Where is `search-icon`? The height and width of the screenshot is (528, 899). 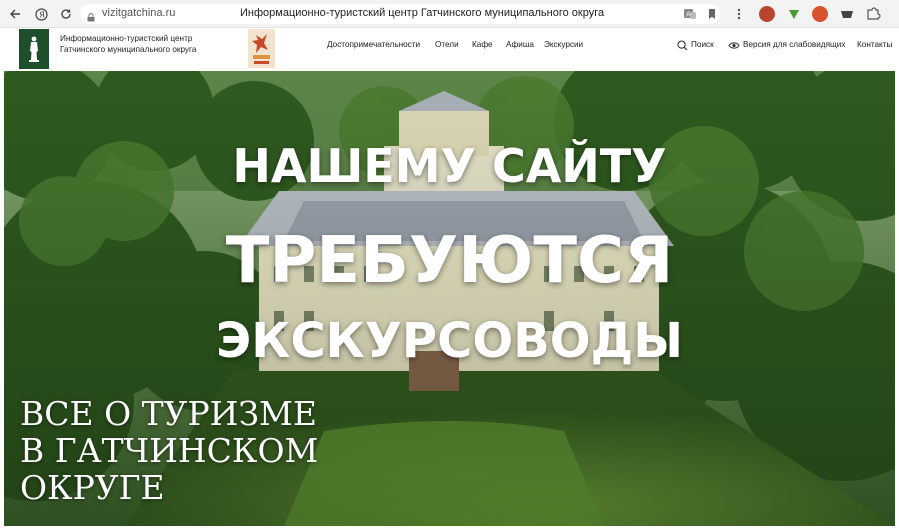 search-icon is located at coordinates (682, 44).